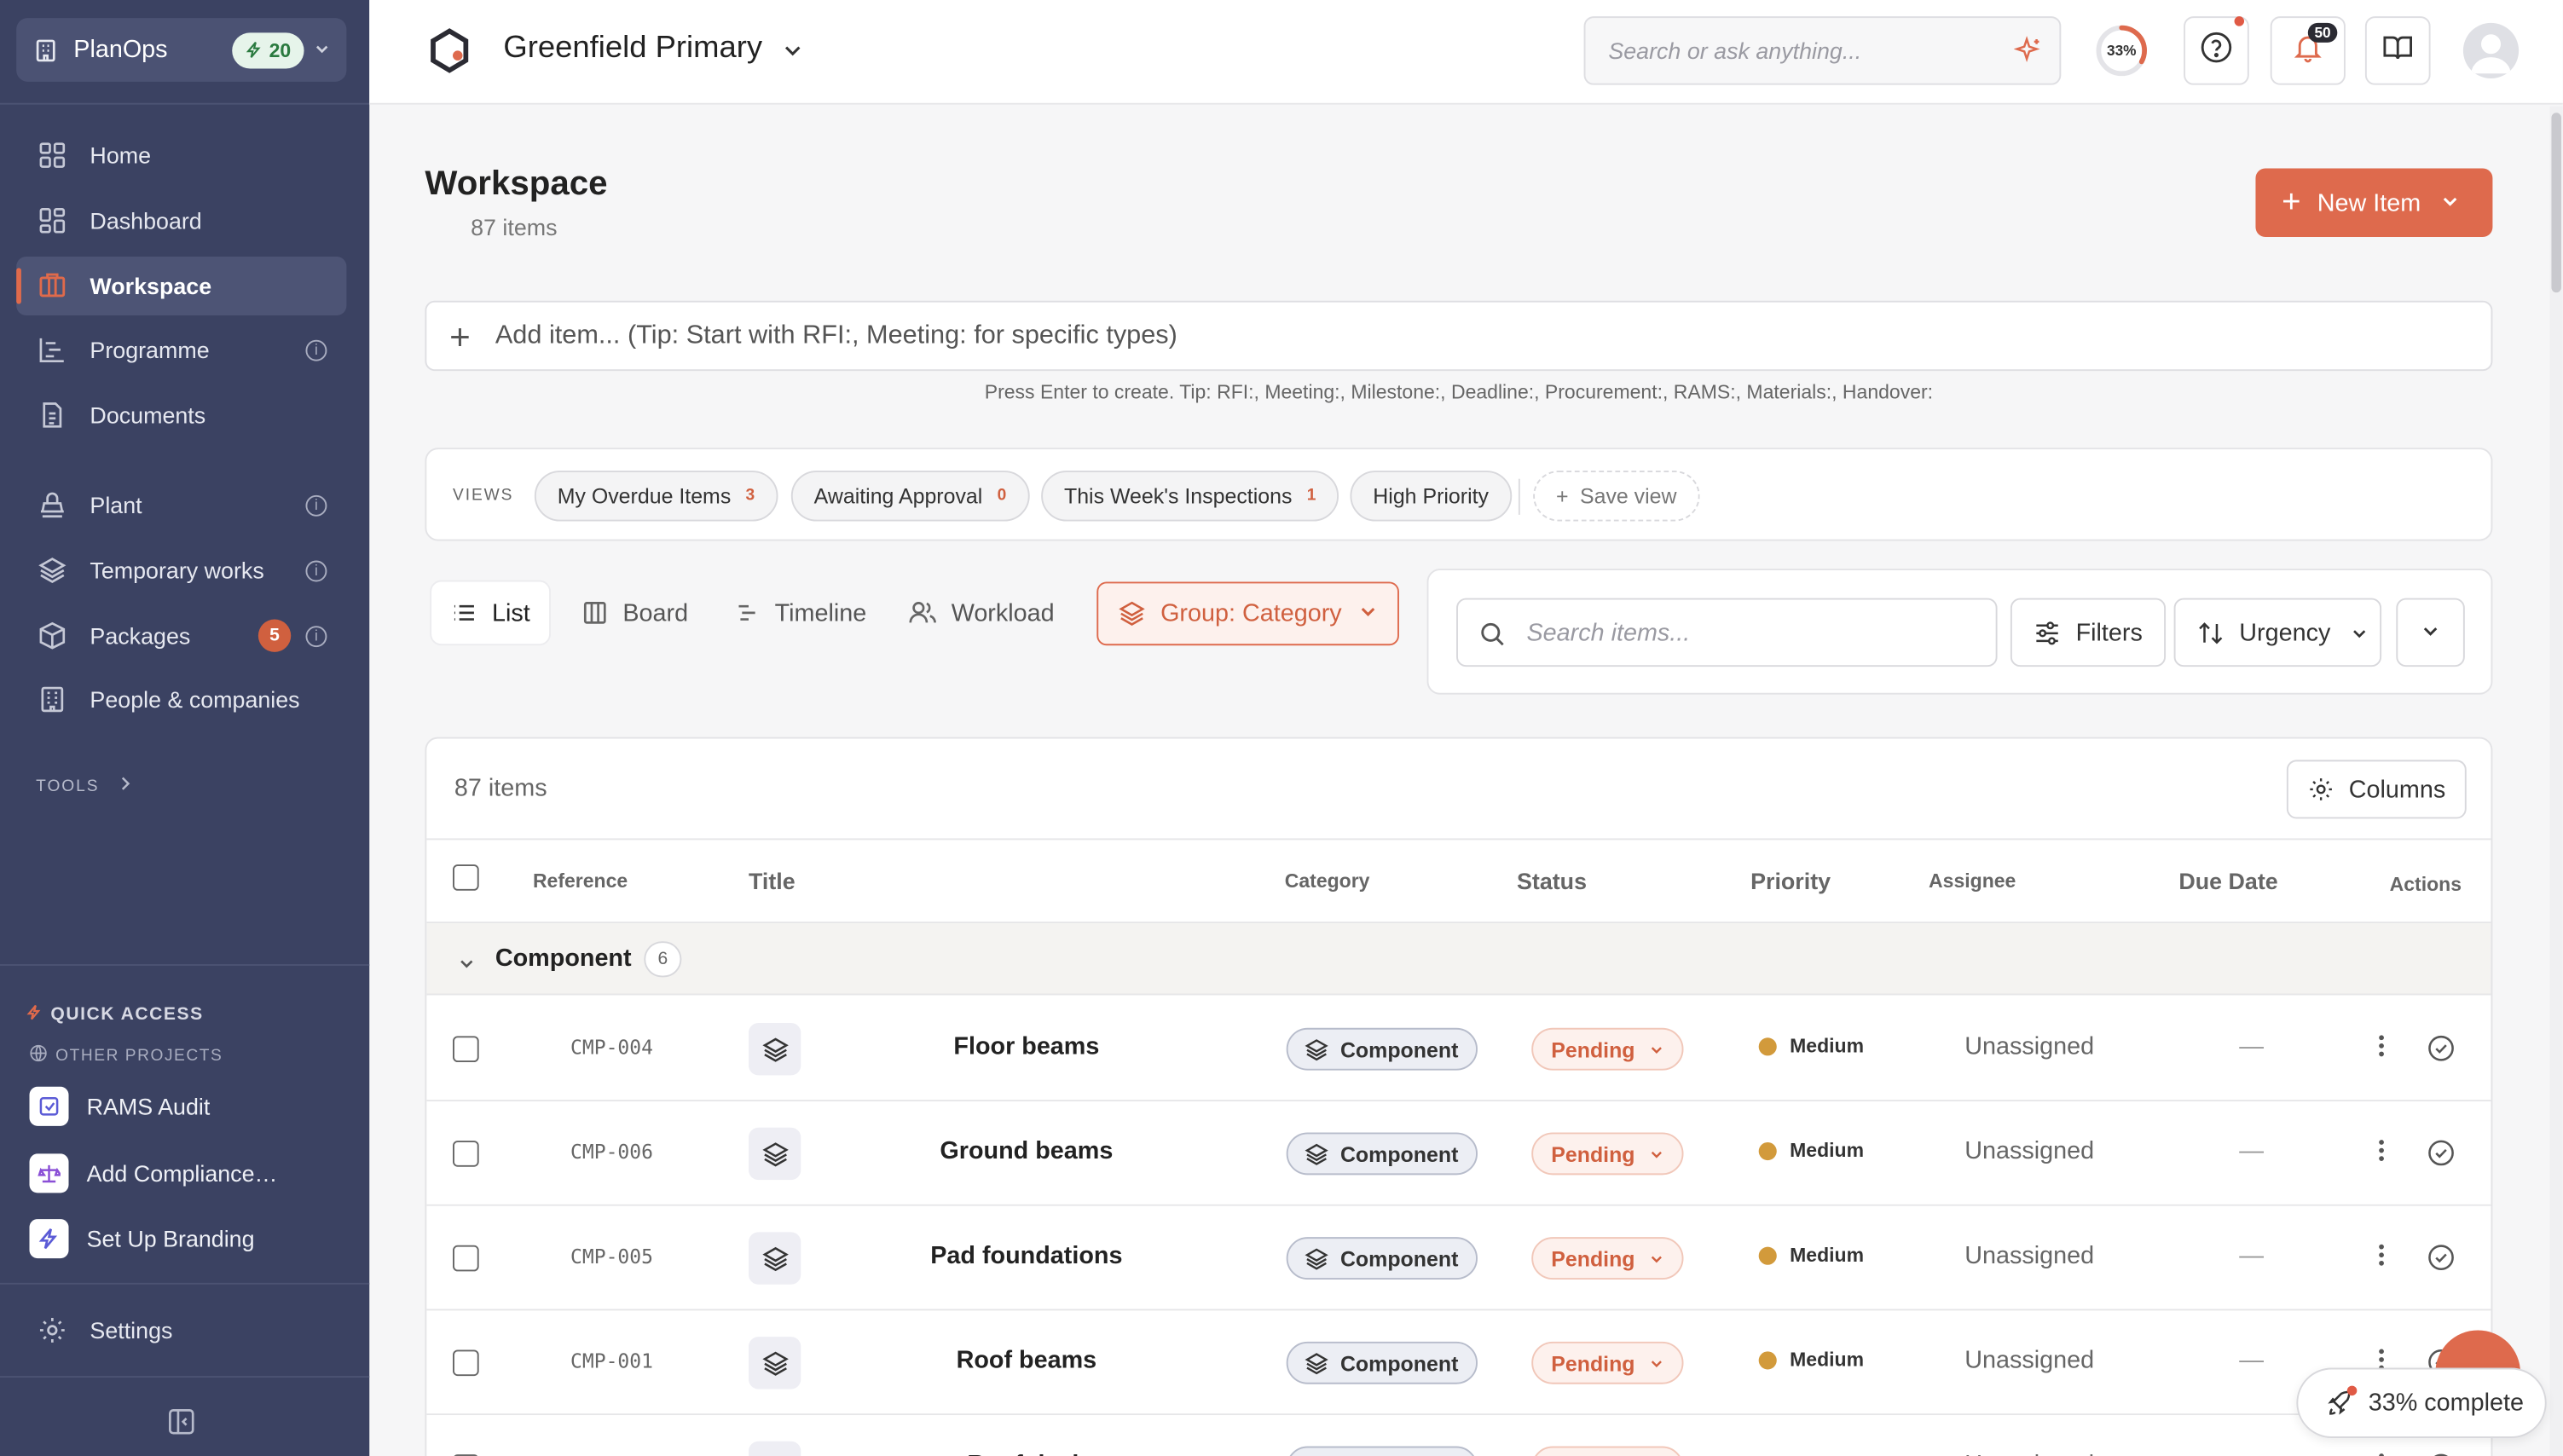 Image resolution: width=2563 pixels, height=1456 pixels. I want to click on tab-board: Board, so click(635, 612).